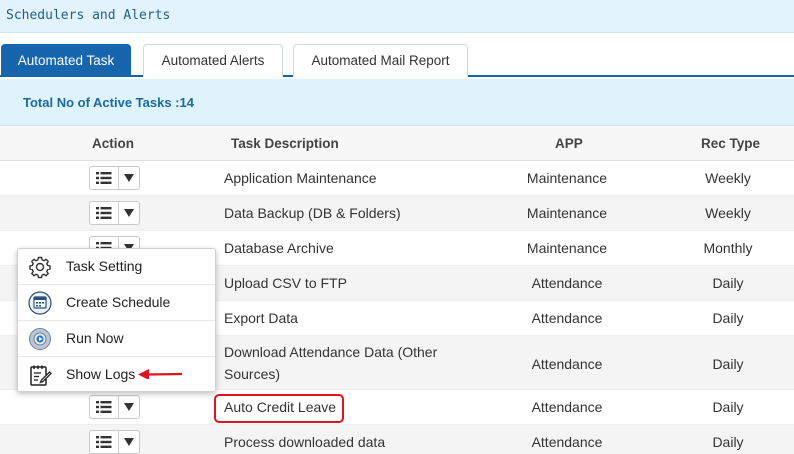 This screenshot has width=794, height=454. What do you see at coordinates (300, 178) in the screenshot?
I see `task-description: Application Maintenance` at bounding box center [300, 178].